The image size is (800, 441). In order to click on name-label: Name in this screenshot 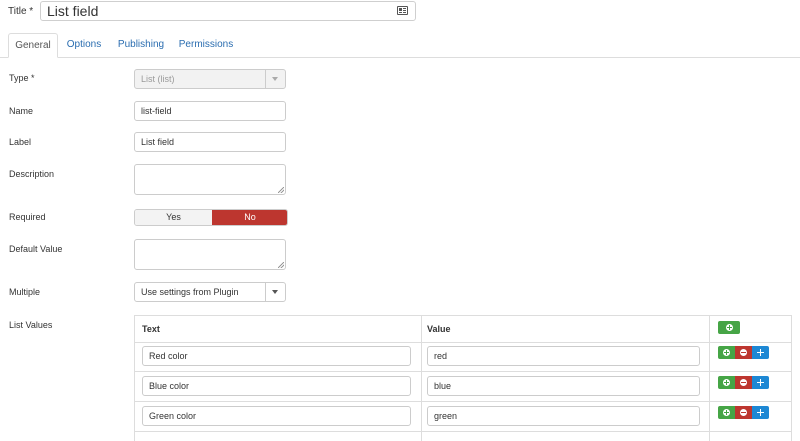, I will do `click(21, 111)`.